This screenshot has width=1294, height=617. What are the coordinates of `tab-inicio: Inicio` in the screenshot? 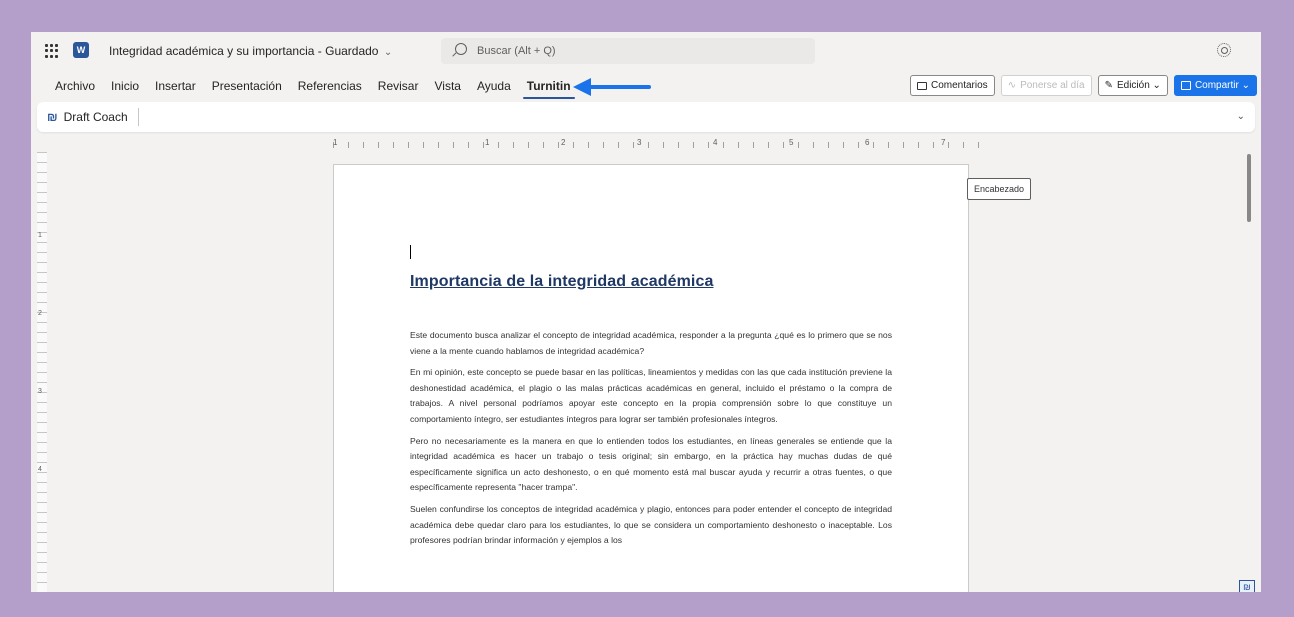 It's located at (125, 86).